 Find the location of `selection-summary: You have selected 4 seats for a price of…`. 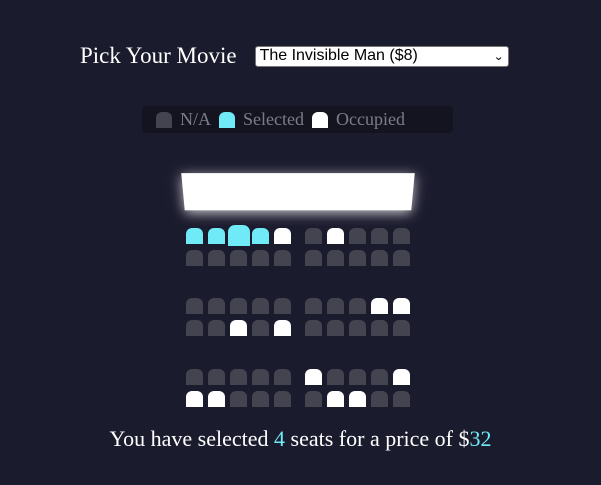

selection-summary: You have selected 4 seats for a price of… is located at coordinates (300, 439).